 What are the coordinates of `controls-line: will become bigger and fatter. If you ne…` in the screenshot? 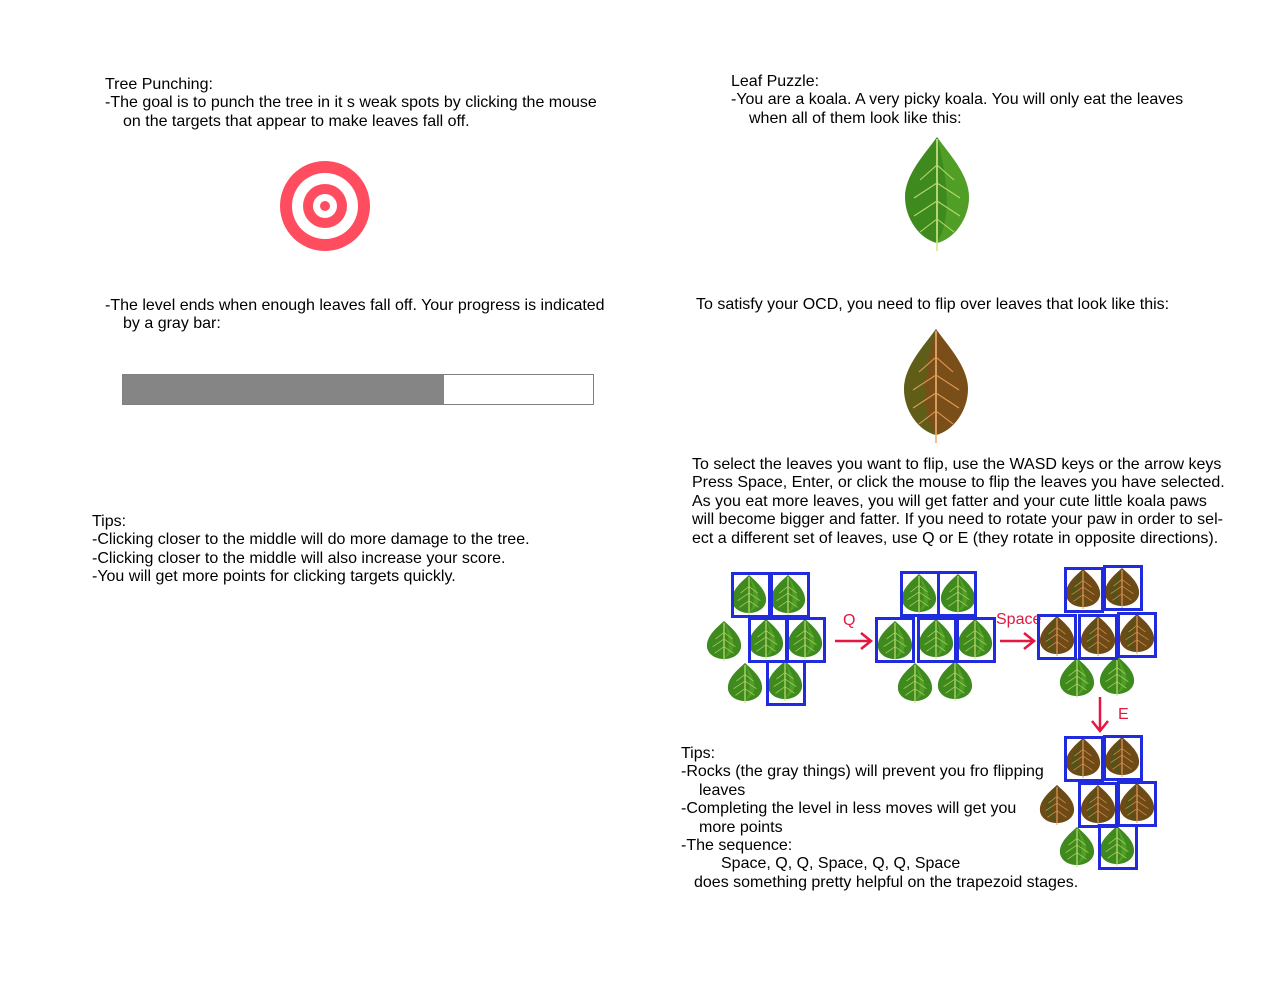 It's located at (957, 519).